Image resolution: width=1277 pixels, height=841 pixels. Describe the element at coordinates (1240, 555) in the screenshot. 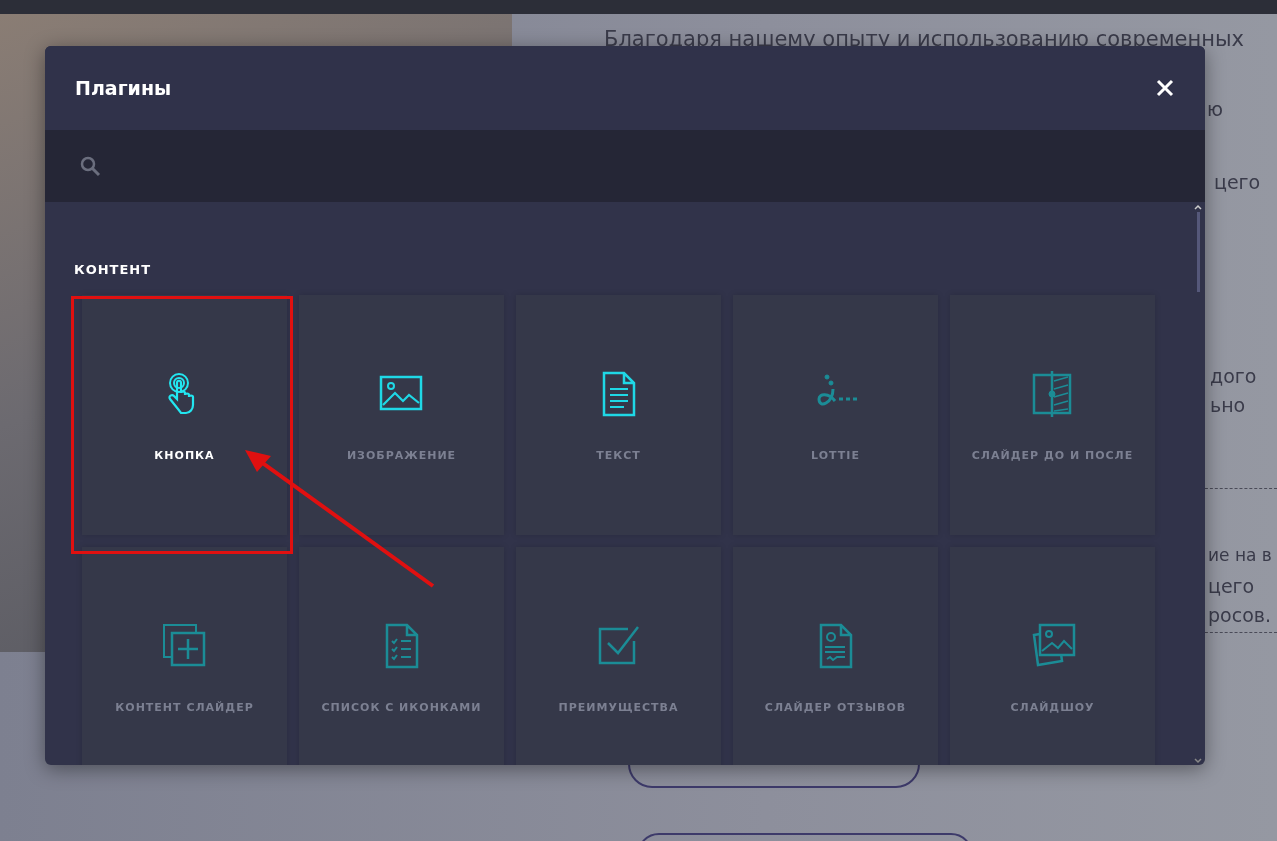

I see `page-text: ие на в` at that location.